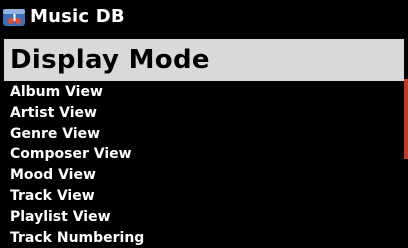 The height and width of the screenshot is (248, 408). What do you see at coordinates (202, 238) in the screenshot?
I see `menu-item-track-numbering: Track Numbering` at bounding box center [202, 238].